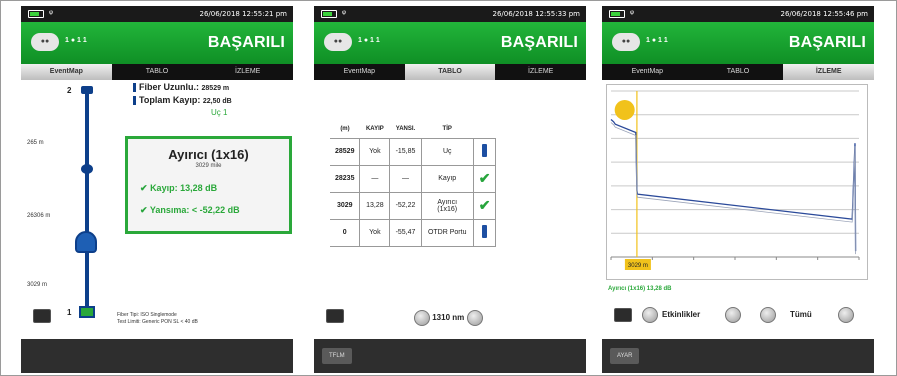  Describe the element at coordinates (733, 185) in the screenshot. I see `trace-line` at that location.